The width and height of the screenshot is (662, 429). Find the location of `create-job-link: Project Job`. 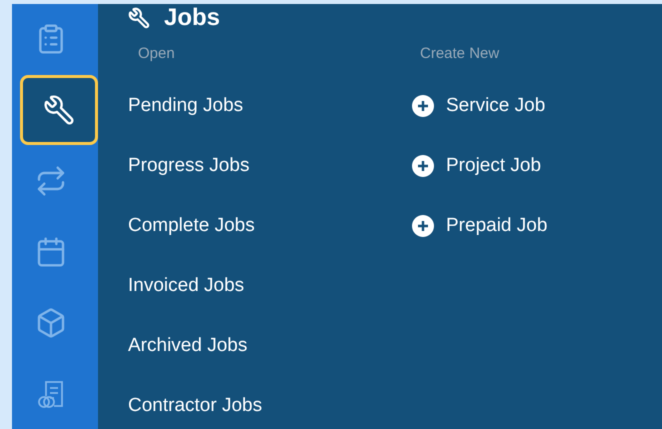

create-job-link: Project Job is located at coordinates (477, 166).